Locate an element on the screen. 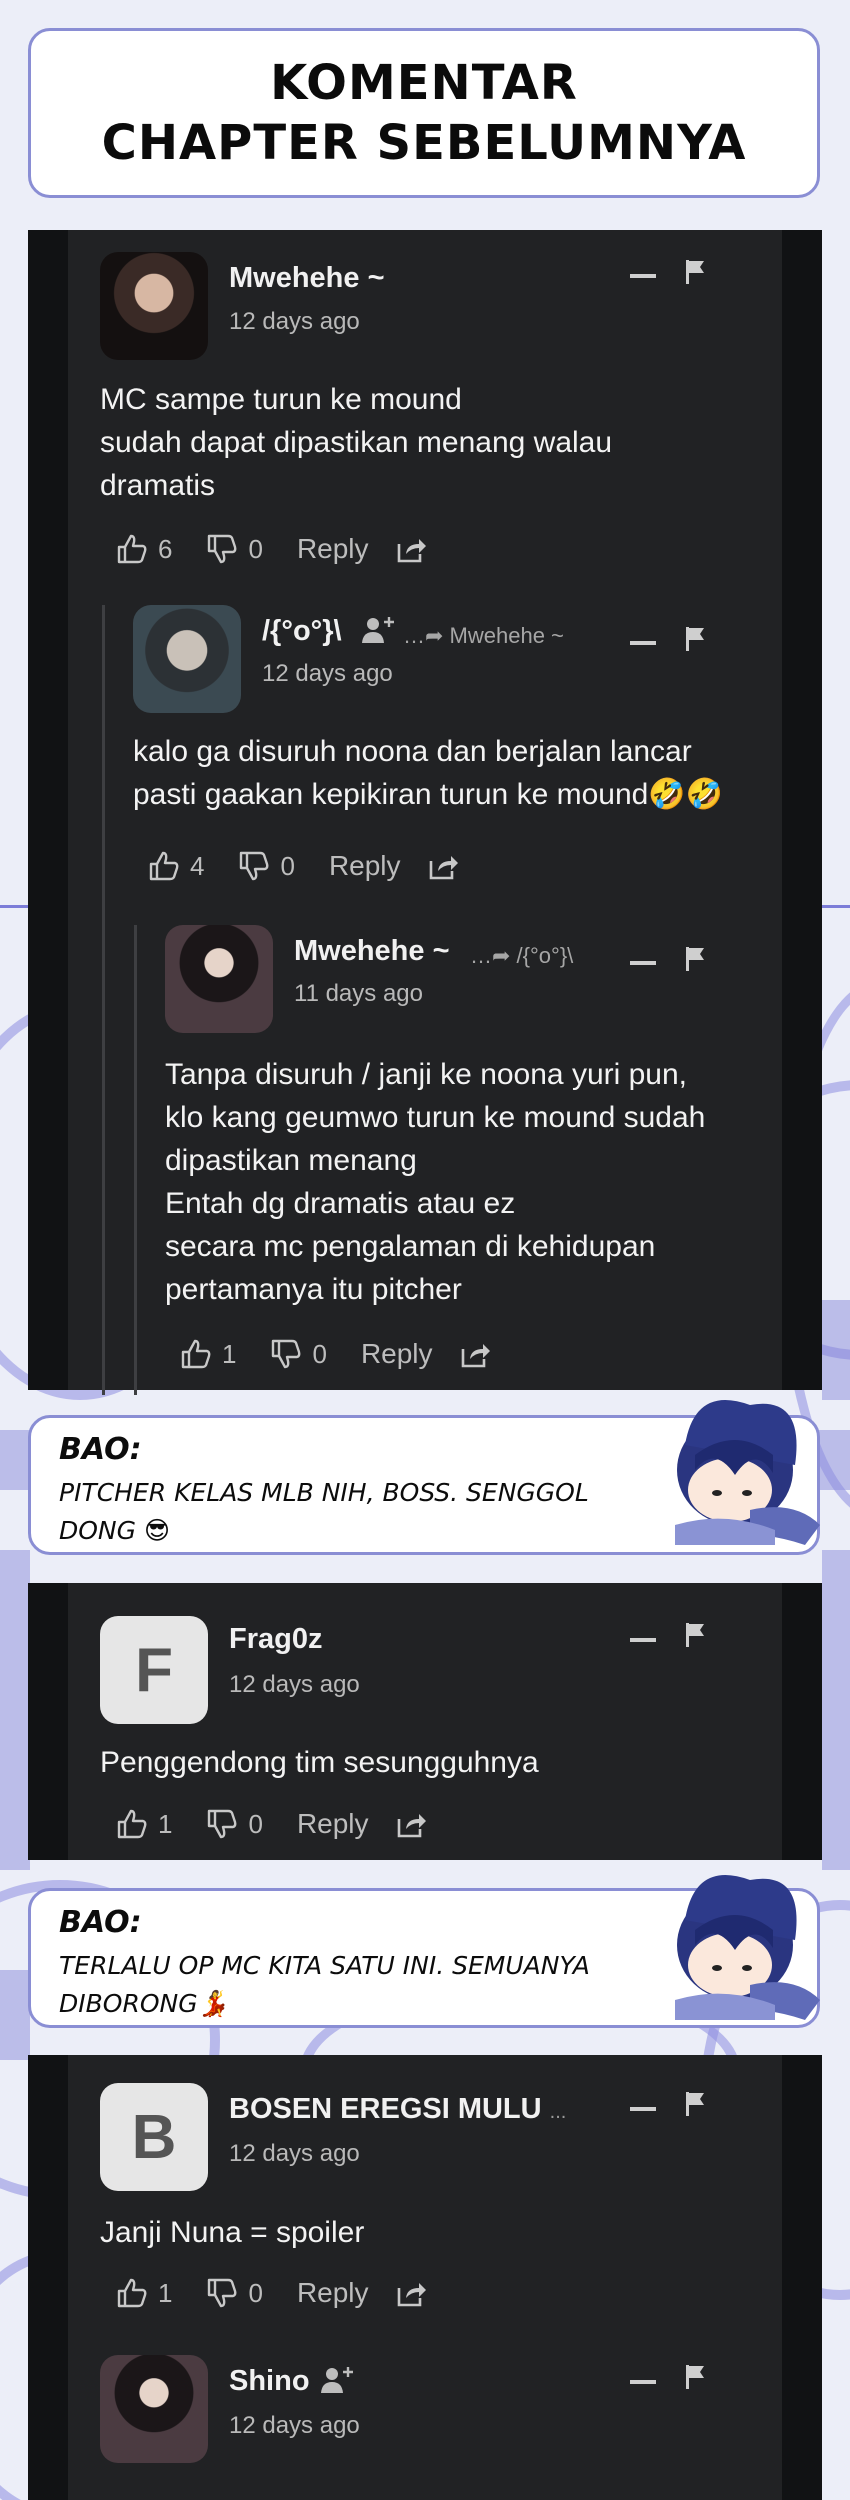 The width and height of the screenshot is (850, 2500). timestamp: 11 days ago is located at coordinates (358, 994).